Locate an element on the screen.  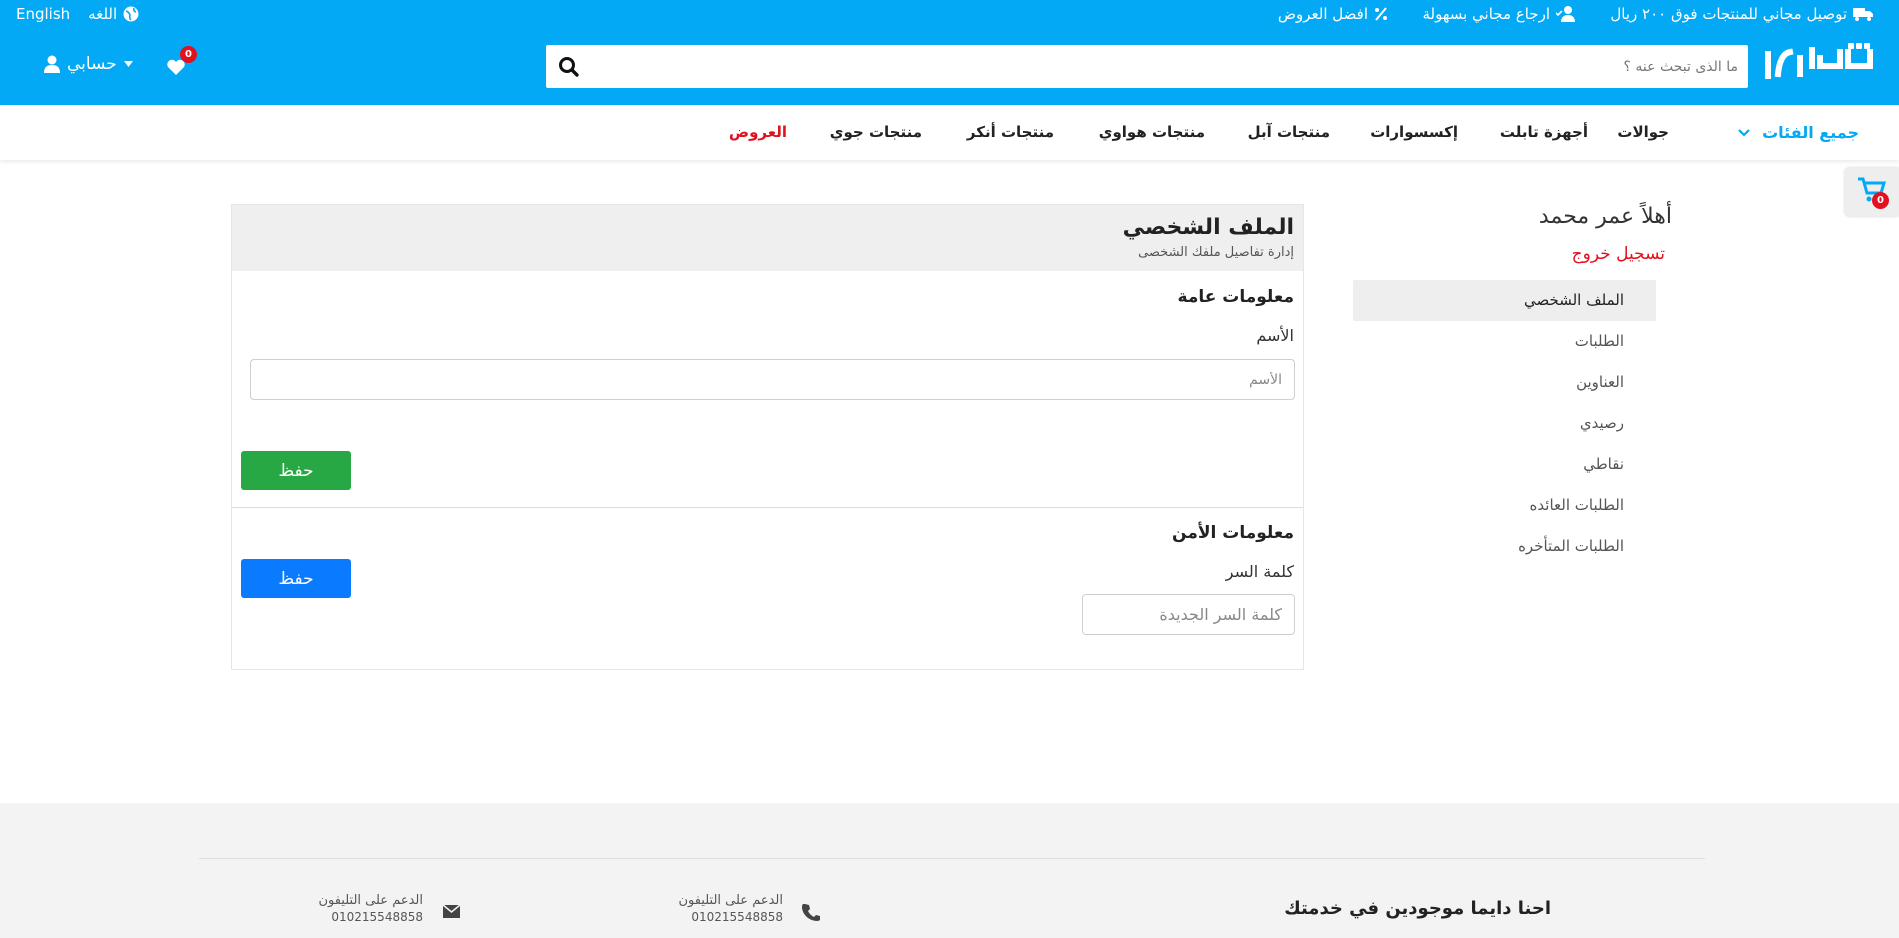
nav-item-joy: منتجات جوي is located at coordinates (876, 132).